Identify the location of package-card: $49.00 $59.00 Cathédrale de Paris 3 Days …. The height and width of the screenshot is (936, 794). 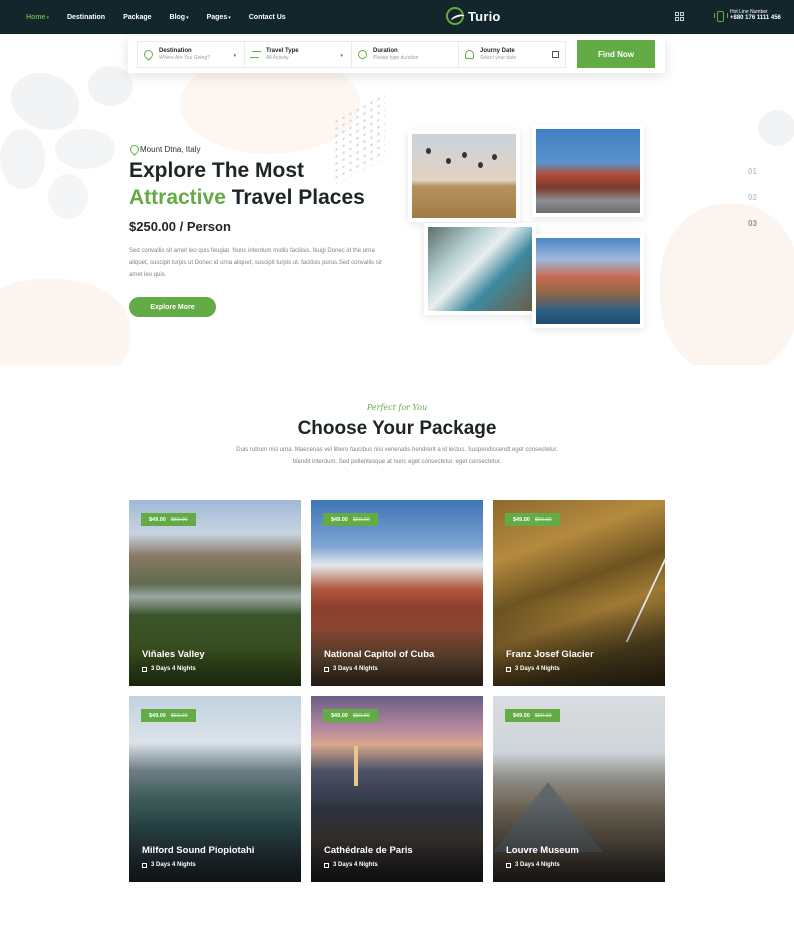
(397, 789).